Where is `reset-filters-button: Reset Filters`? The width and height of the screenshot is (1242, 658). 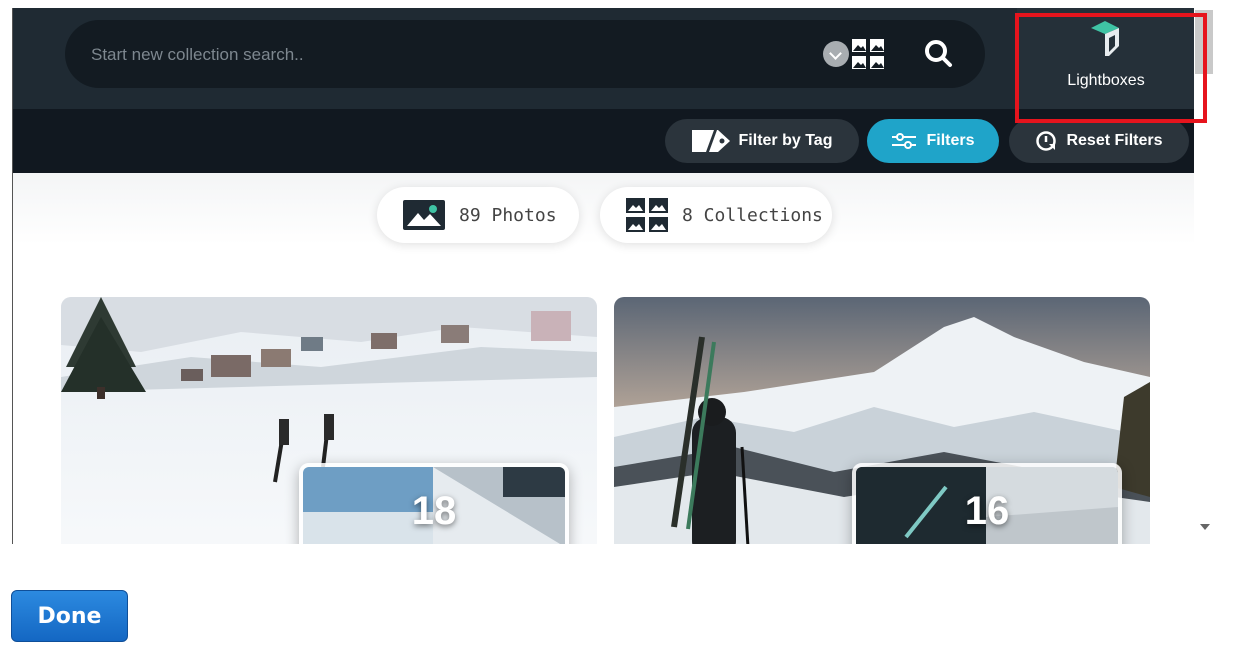
reset-filters-button: Reset Filters is located at coordinates (1099, 141).